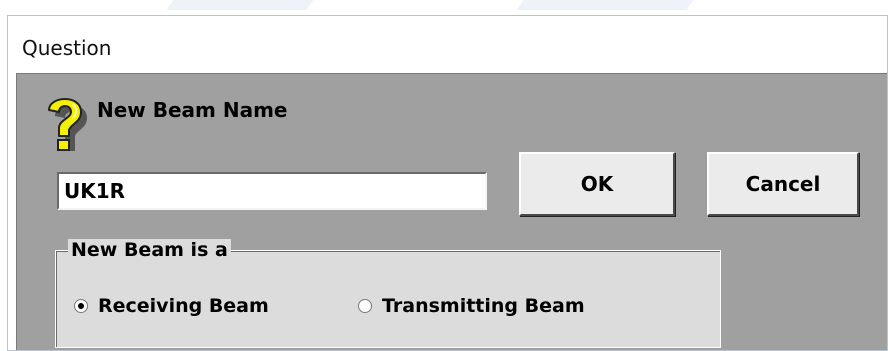  Describe the element at coordinates (597, 184) in the screenshot. I see `ok-button: OK` at that location.